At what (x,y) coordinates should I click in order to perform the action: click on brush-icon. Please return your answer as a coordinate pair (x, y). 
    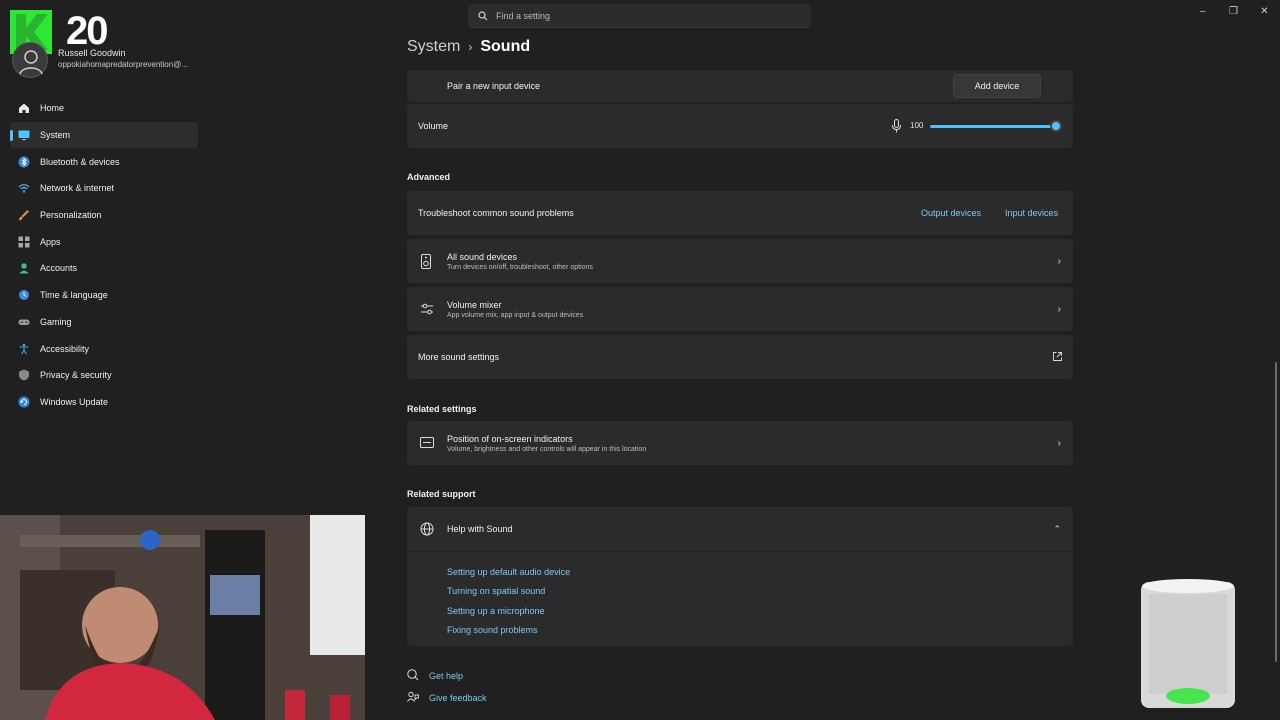
    Looking at the image, I should click on (24, 215).